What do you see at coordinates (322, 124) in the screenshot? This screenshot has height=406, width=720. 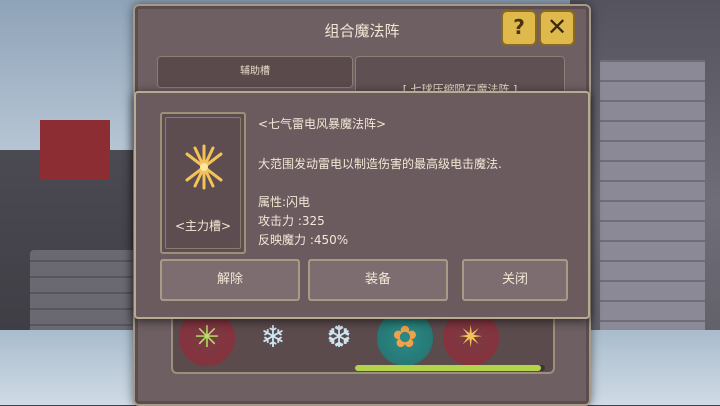 I see `skill-name: <七气雷电风暴魔法阵>` at bounding box center [322, 124].